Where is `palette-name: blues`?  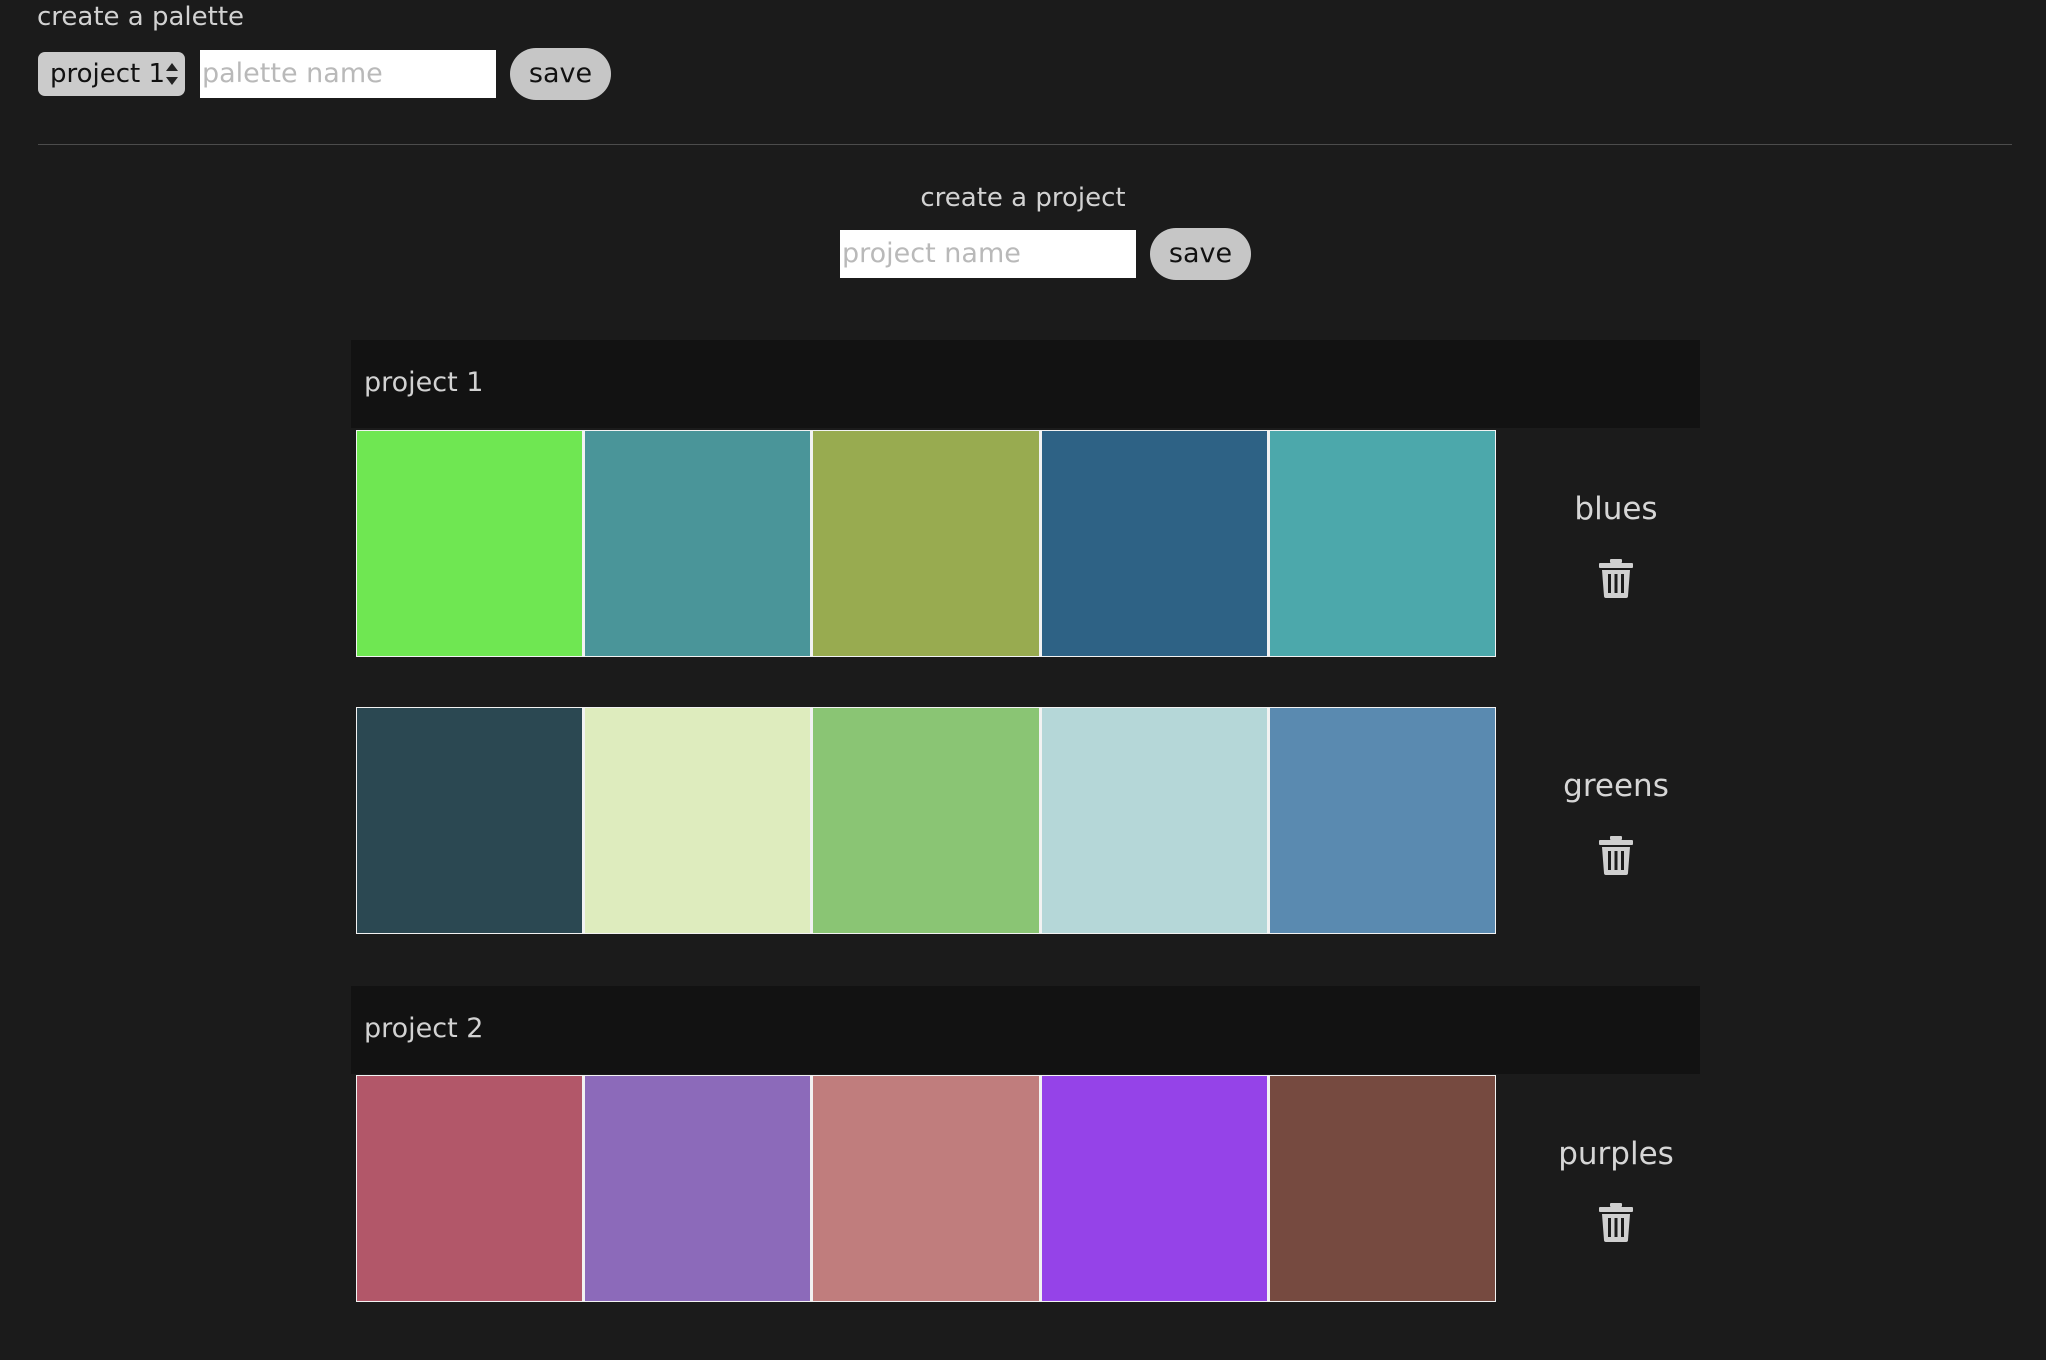
palette-name: blues is located at coordinates (1616, 509).